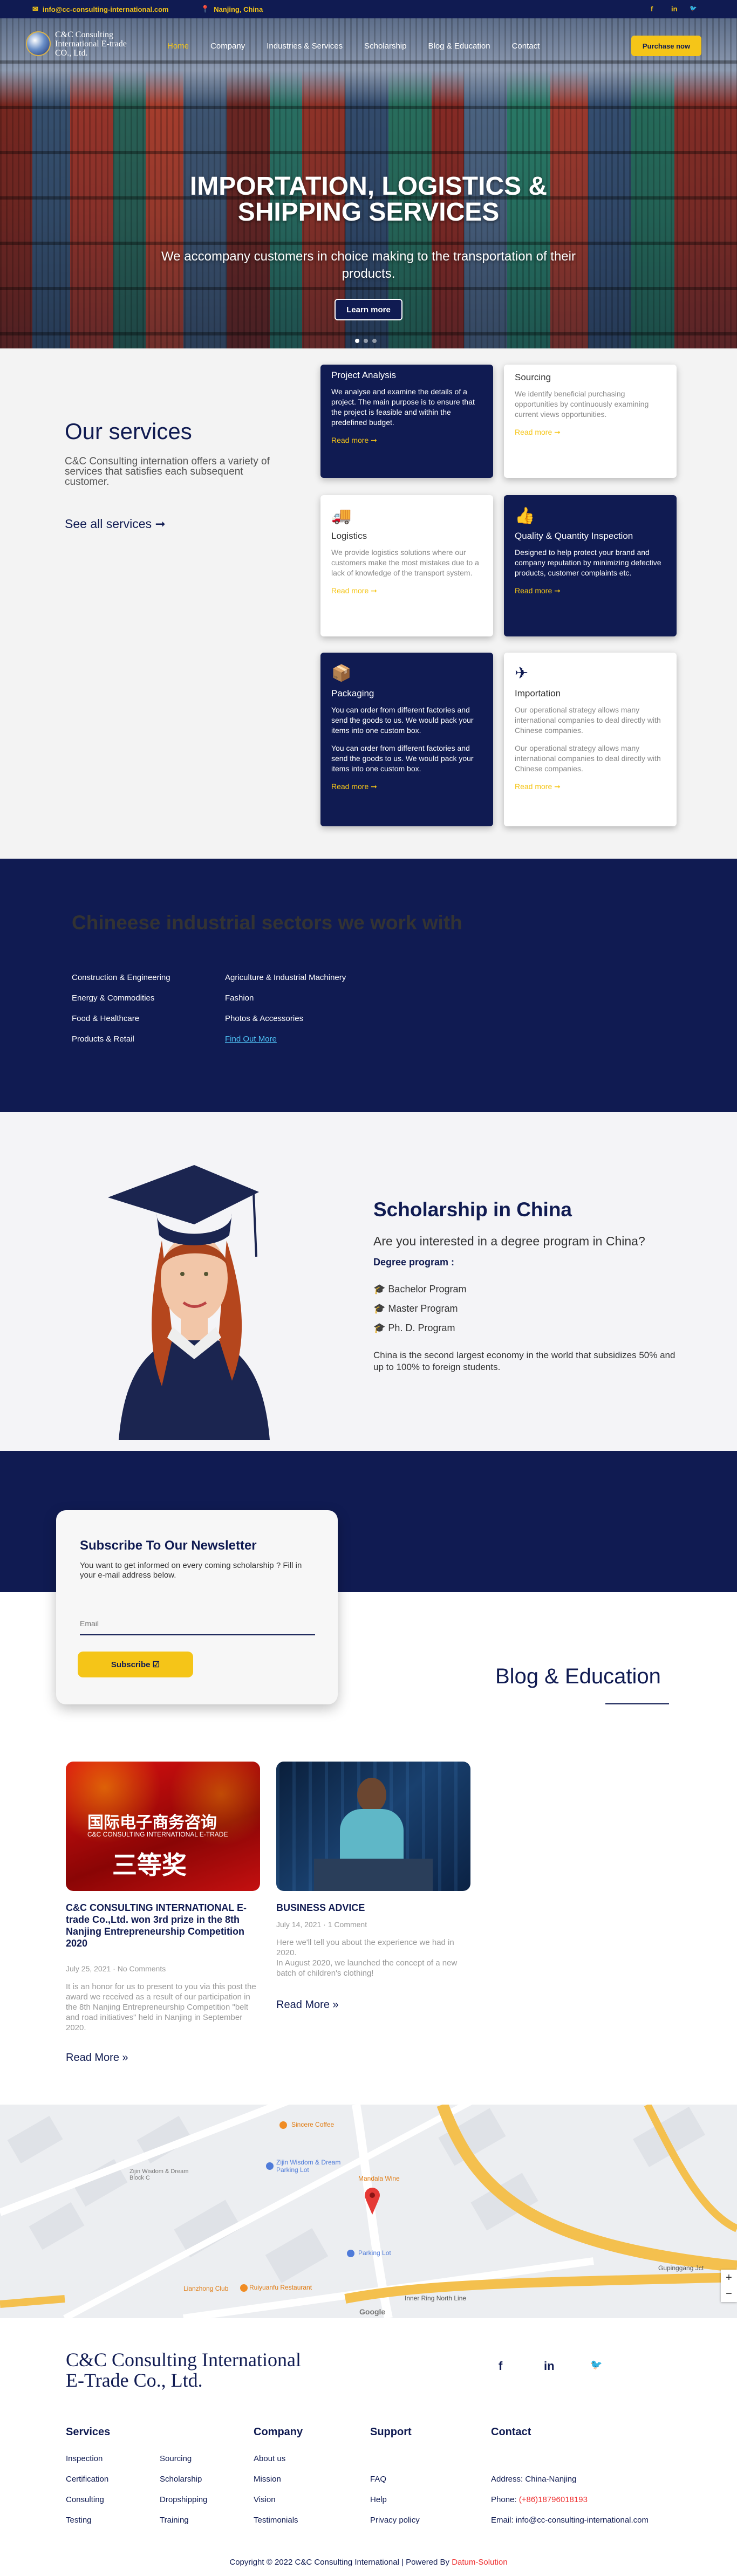  What do you see at coordinates (115, 524) in the screenshot?
I see `see-all-services-link: See all services ➞` at bounding box center [115, 524].